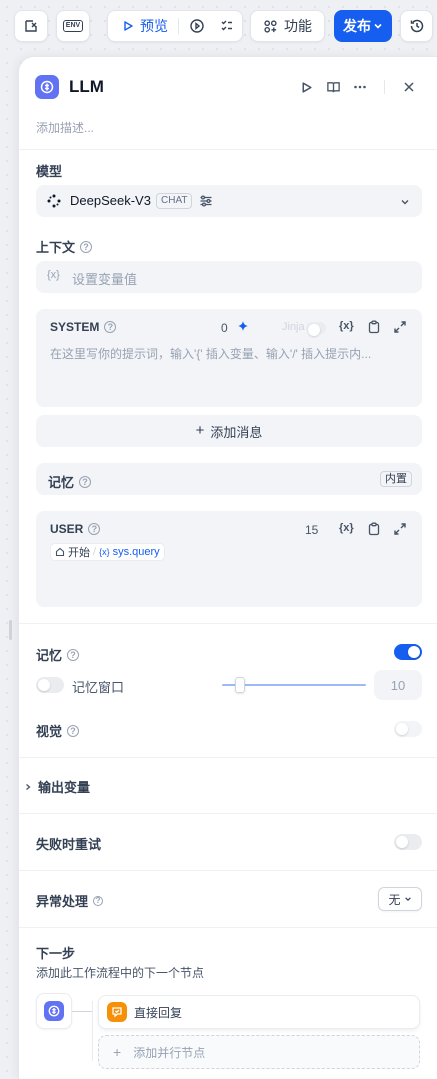 Image resolution: width=437 pixels, height=1079 pixels. What do you see at coordinates (409, 87) in the screenshot?
I see `close-panel-button` at bounding box center [409, 87].